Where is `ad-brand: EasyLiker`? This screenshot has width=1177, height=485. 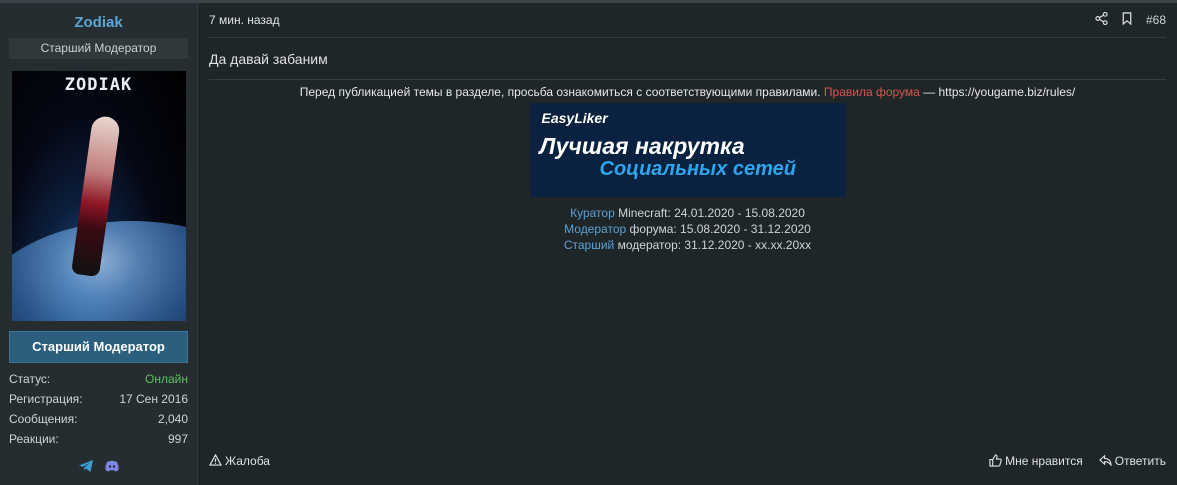 ad-brand: EasyLiker is located at coordinates (574, 118).